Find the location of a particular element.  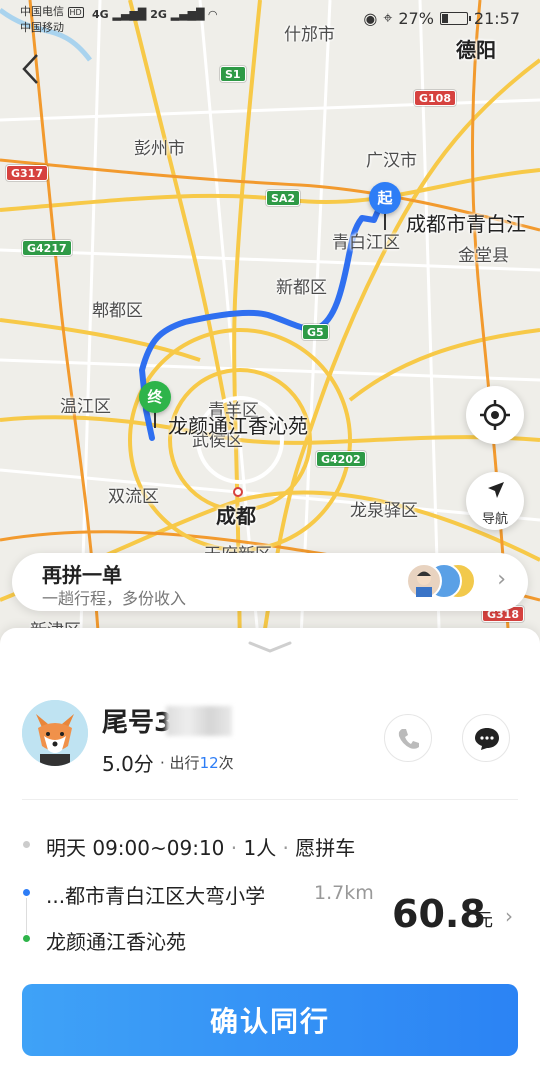

driver-avatar is located at coordinates (55, 733).